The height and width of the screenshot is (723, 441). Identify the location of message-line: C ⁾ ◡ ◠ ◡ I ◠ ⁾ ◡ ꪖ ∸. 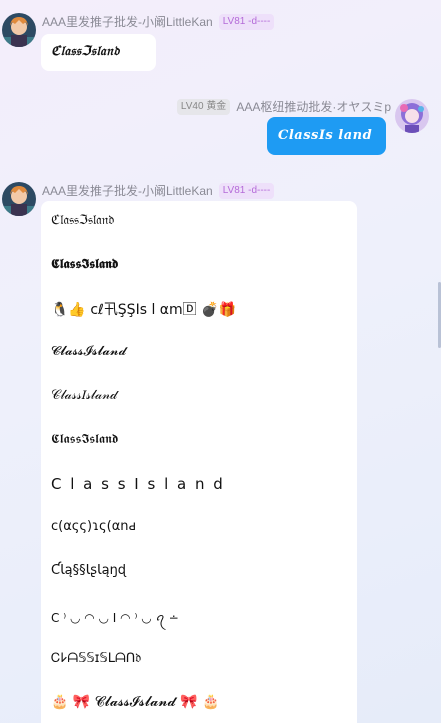
(115, 618).